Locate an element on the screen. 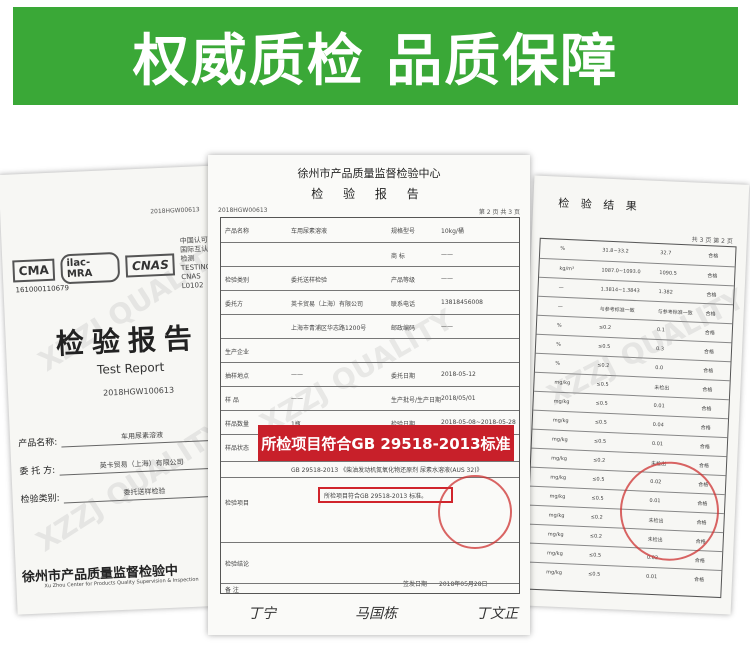 The height and width of the screenshot is (649, 750). header-banner: 权威质检 品质保障 is located at coordinates (375, 56).